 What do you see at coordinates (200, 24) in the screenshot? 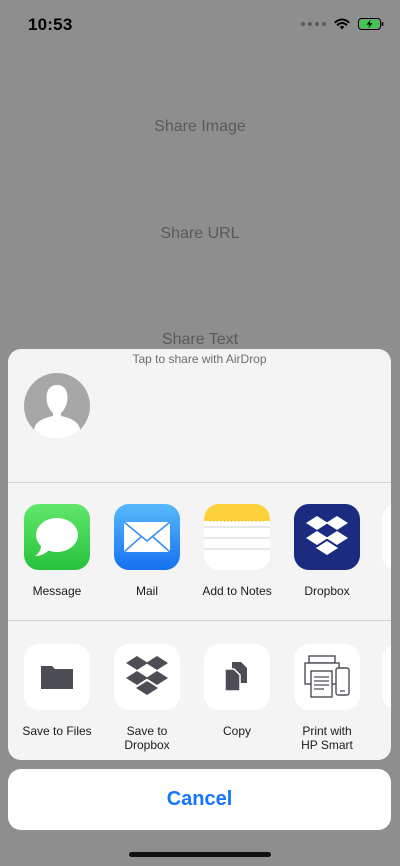
I see `status-bar: 10:53` at bounding box center [200, 24].